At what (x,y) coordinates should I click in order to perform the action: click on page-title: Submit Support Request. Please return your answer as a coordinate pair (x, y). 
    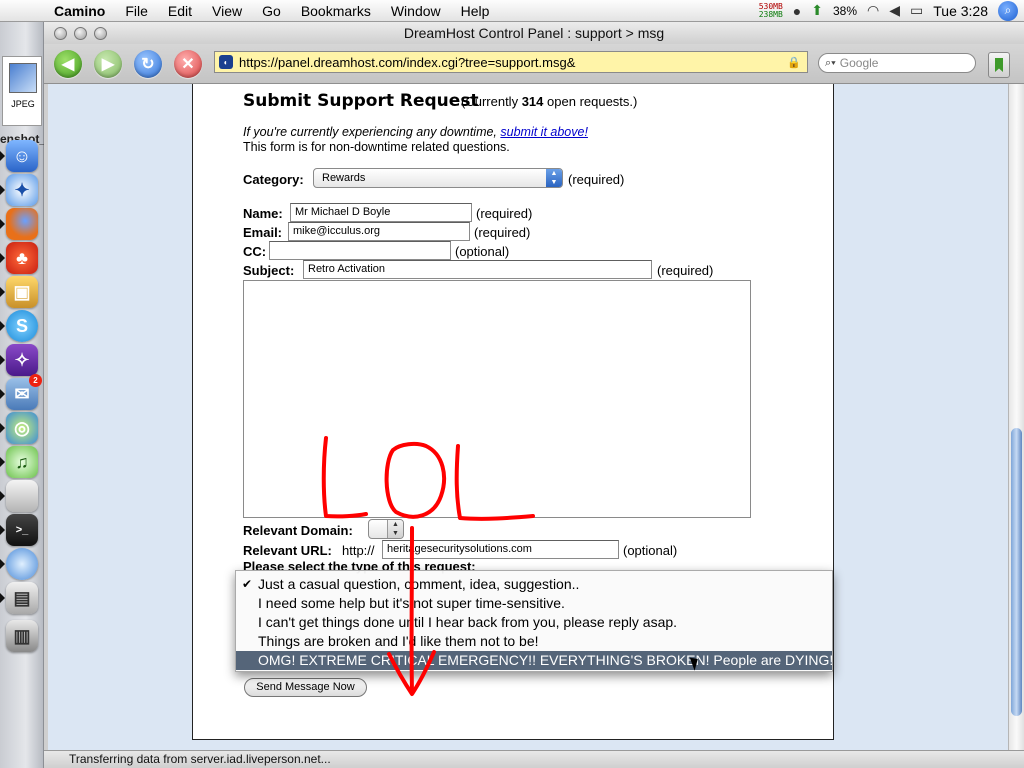
    Looking at the image, I should click on (361, 101).